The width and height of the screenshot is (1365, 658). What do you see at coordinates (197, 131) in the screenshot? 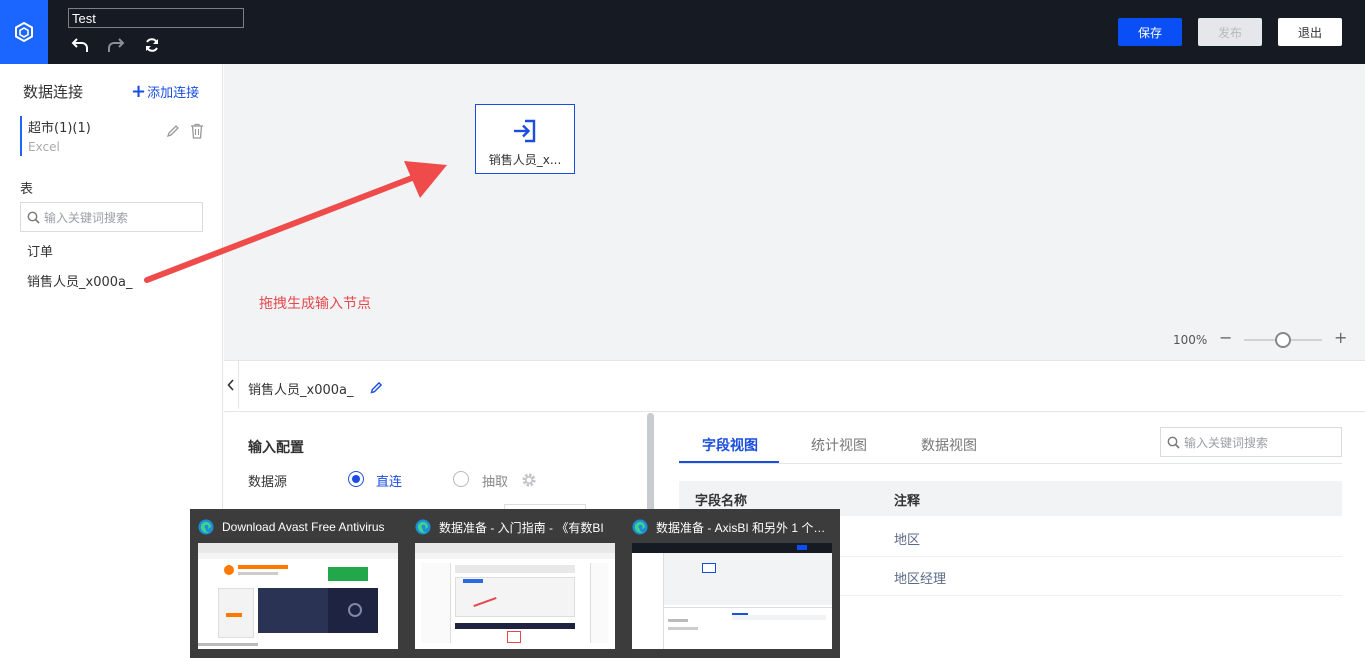
I see `delete-connection-icon` at bounding box center [197, 131].